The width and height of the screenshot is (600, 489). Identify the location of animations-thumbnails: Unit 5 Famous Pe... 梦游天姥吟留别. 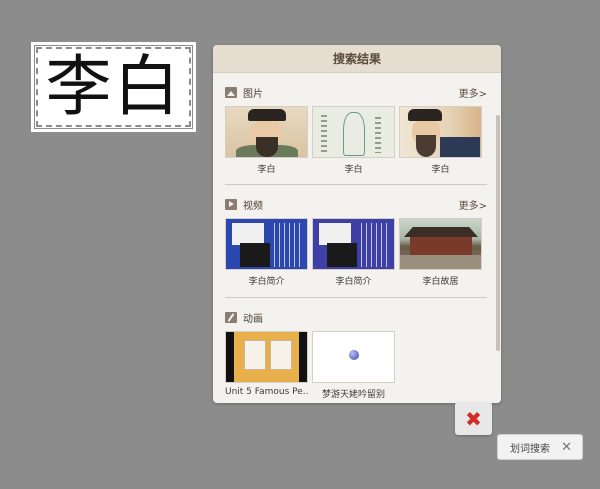
(356, 365).